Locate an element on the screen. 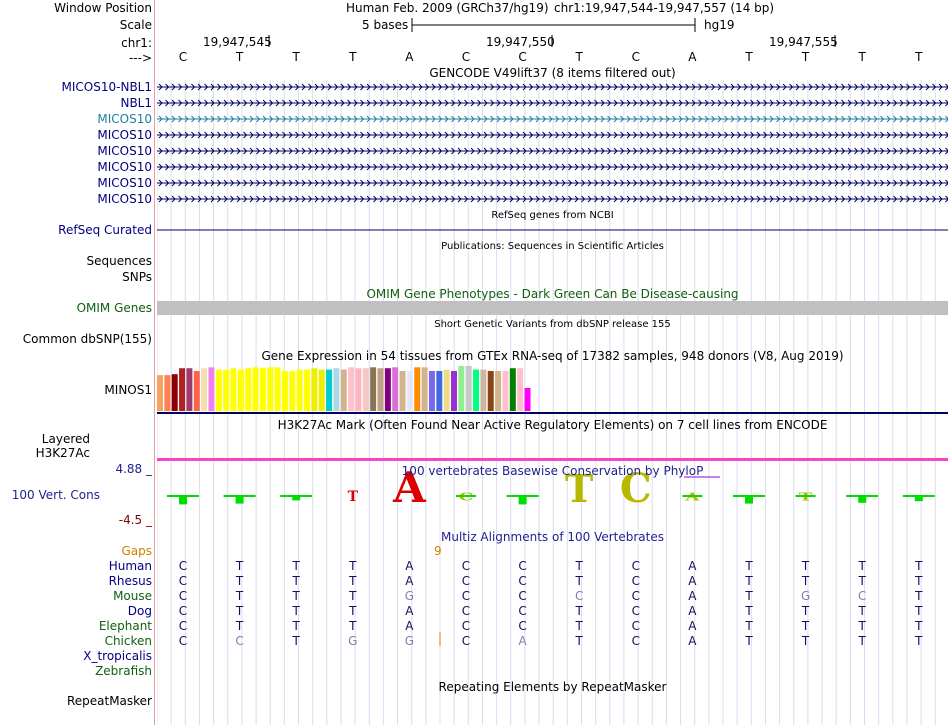 This screenshot has width=950, height=725. repeatmasker-track-label: RepeatMasker is located at coordinates (109, 701).